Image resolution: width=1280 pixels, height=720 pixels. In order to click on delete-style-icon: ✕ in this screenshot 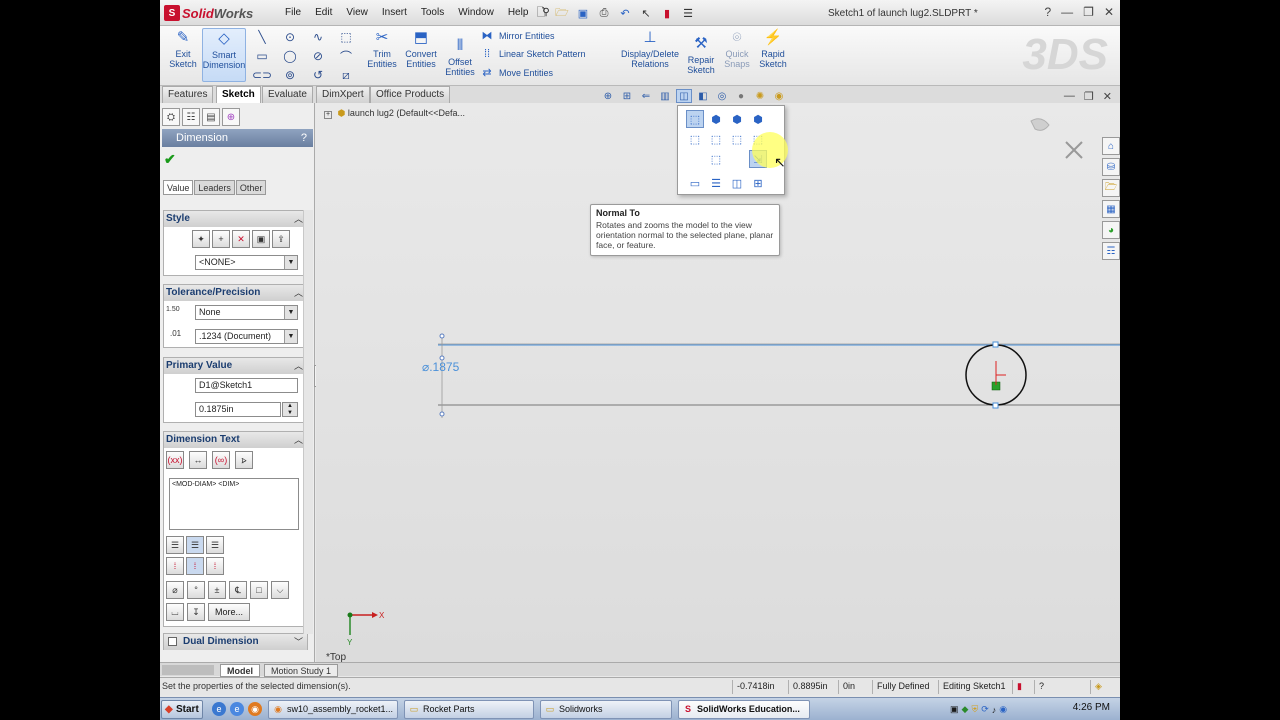, I will do `click(241, 239)`.